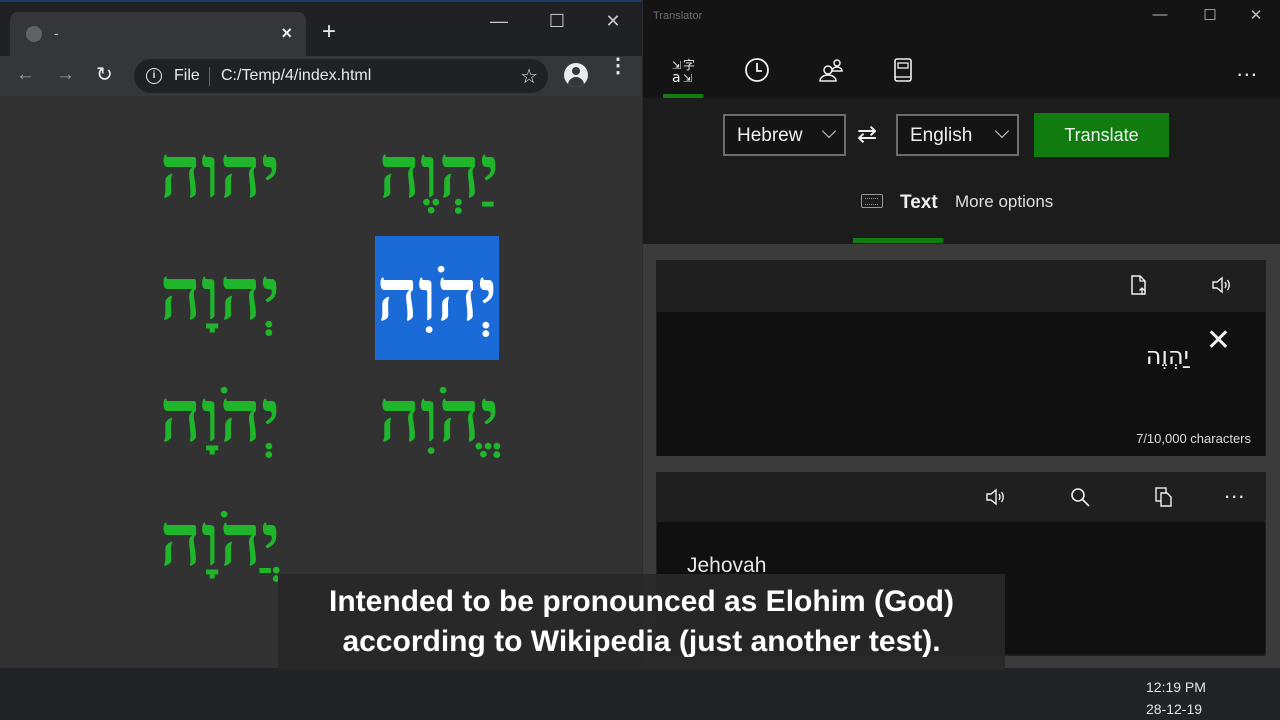 This screenshot has width=1280, height=720. Describe the element at coordinates (1101, 135) in the screenshot. I see `translate-button: Translate` at that location.